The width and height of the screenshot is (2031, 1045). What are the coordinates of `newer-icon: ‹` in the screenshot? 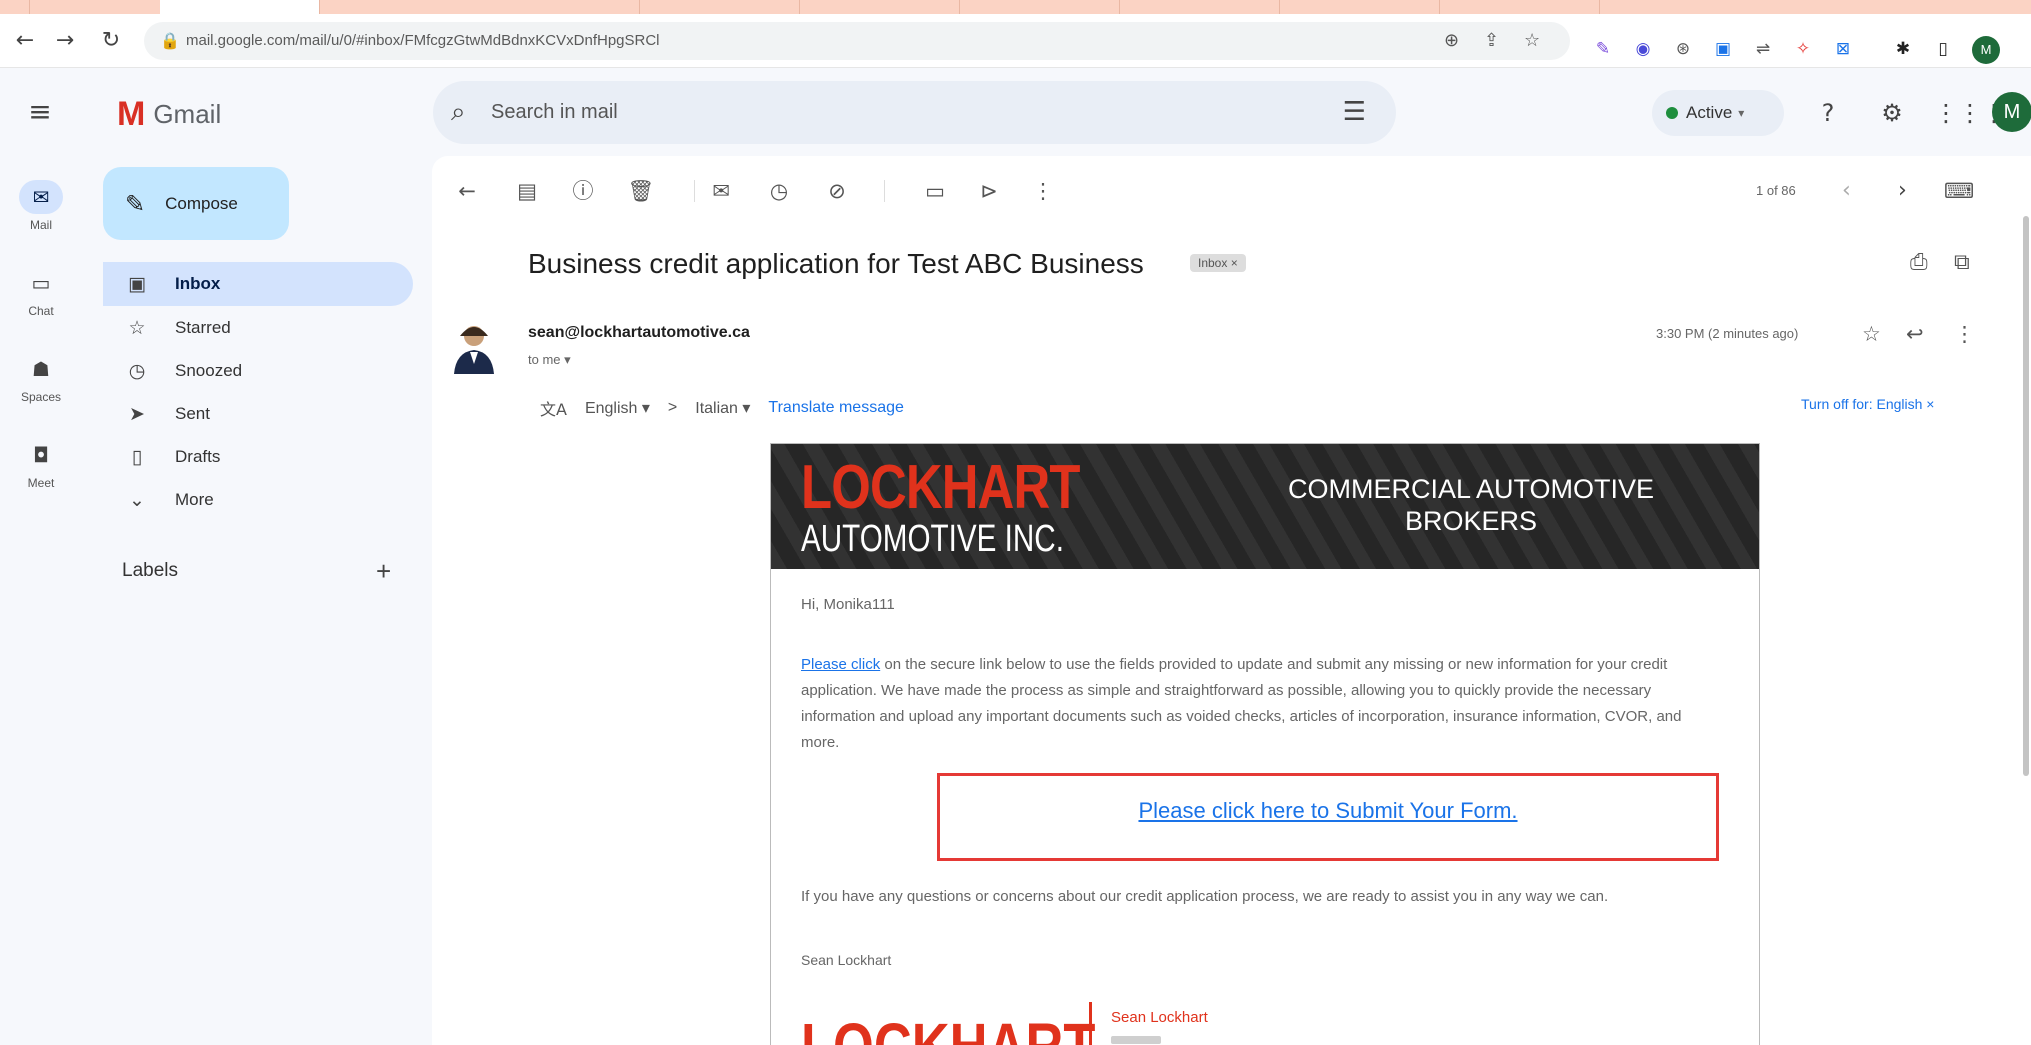 It's located at (1846, 190).